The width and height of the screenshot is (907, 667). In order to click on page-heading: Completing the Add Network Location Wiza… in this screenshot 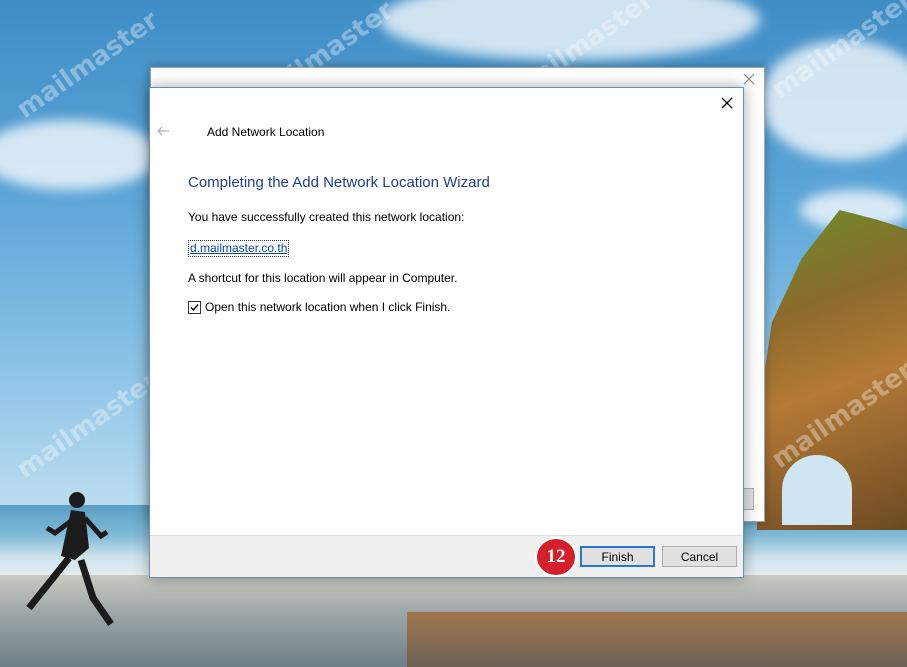, I will do `click(339, 182)`.